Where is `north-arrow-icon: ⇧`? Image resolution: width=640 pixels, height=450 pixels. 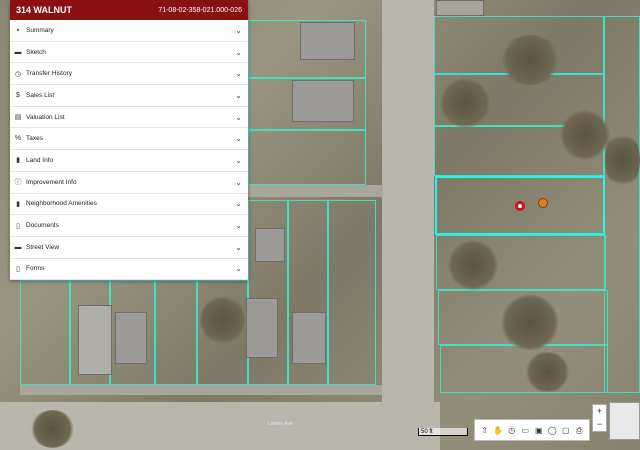
north-arrow-icon: ⇧ is located at coordinates (484, 430).